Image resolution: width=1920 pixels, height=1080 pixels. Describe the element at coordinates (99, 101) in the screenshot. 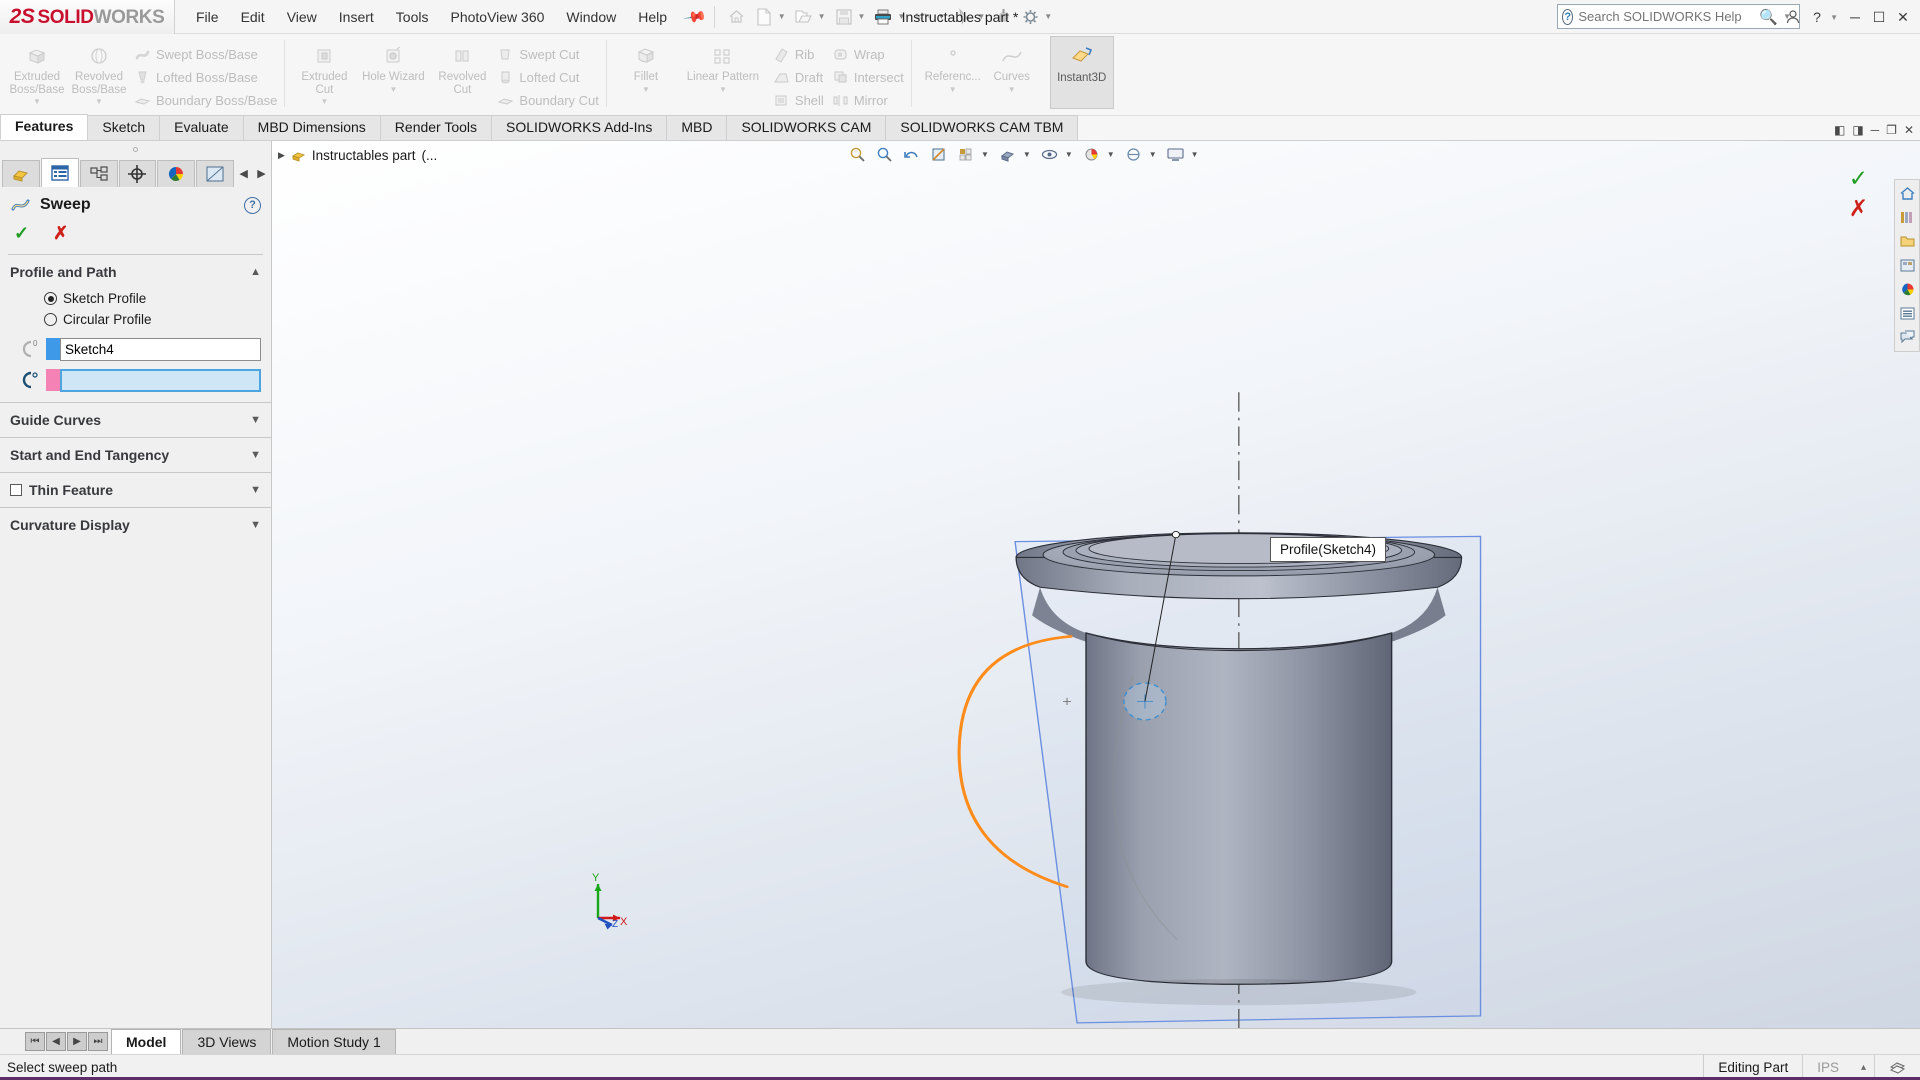

I see `revolved-boss-dropdown-icon: ▼` at that location.